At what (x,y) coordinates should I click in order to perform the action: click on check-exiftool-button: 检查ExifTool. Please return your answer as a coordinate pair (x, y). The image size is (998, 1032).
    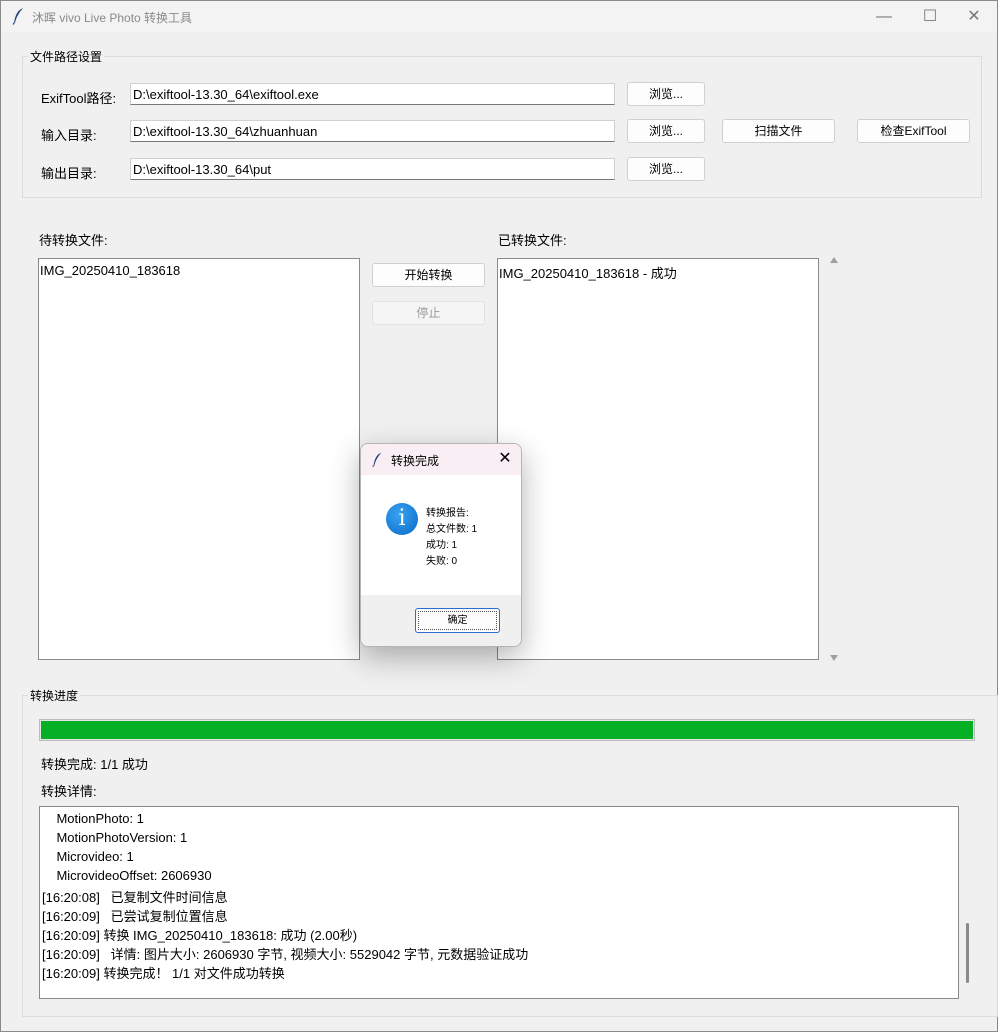
    Looking at the image, I should click on (913, 131).